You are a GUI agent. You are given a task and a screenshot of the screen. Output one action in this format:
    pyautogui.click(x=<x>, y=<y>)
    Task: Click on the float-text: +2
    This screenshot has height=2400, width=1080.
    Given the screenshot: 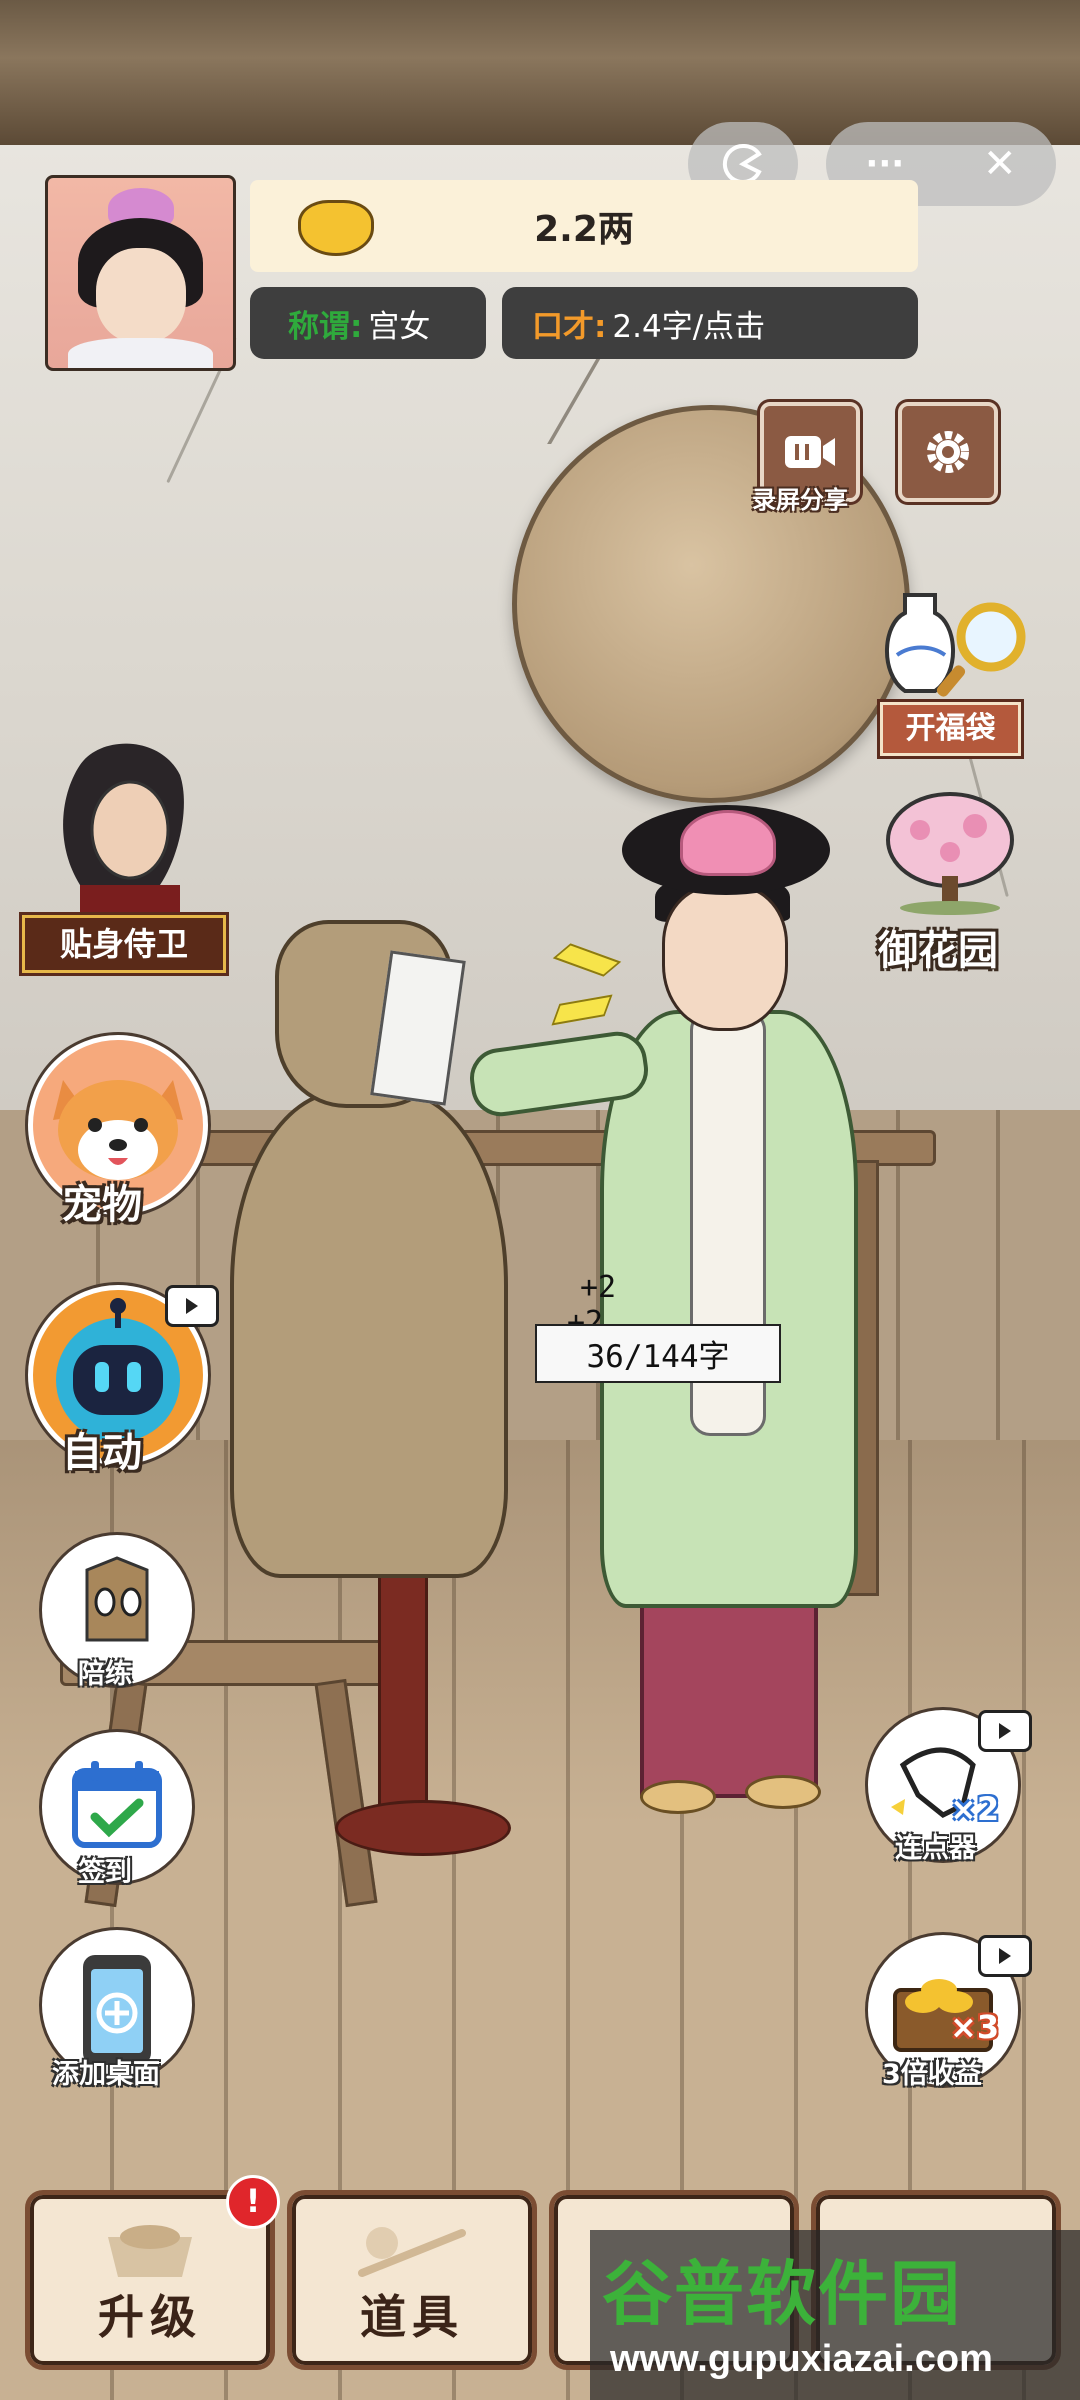 What is the action you would take?
    pyautogui.click(x=598, y=1287)
    